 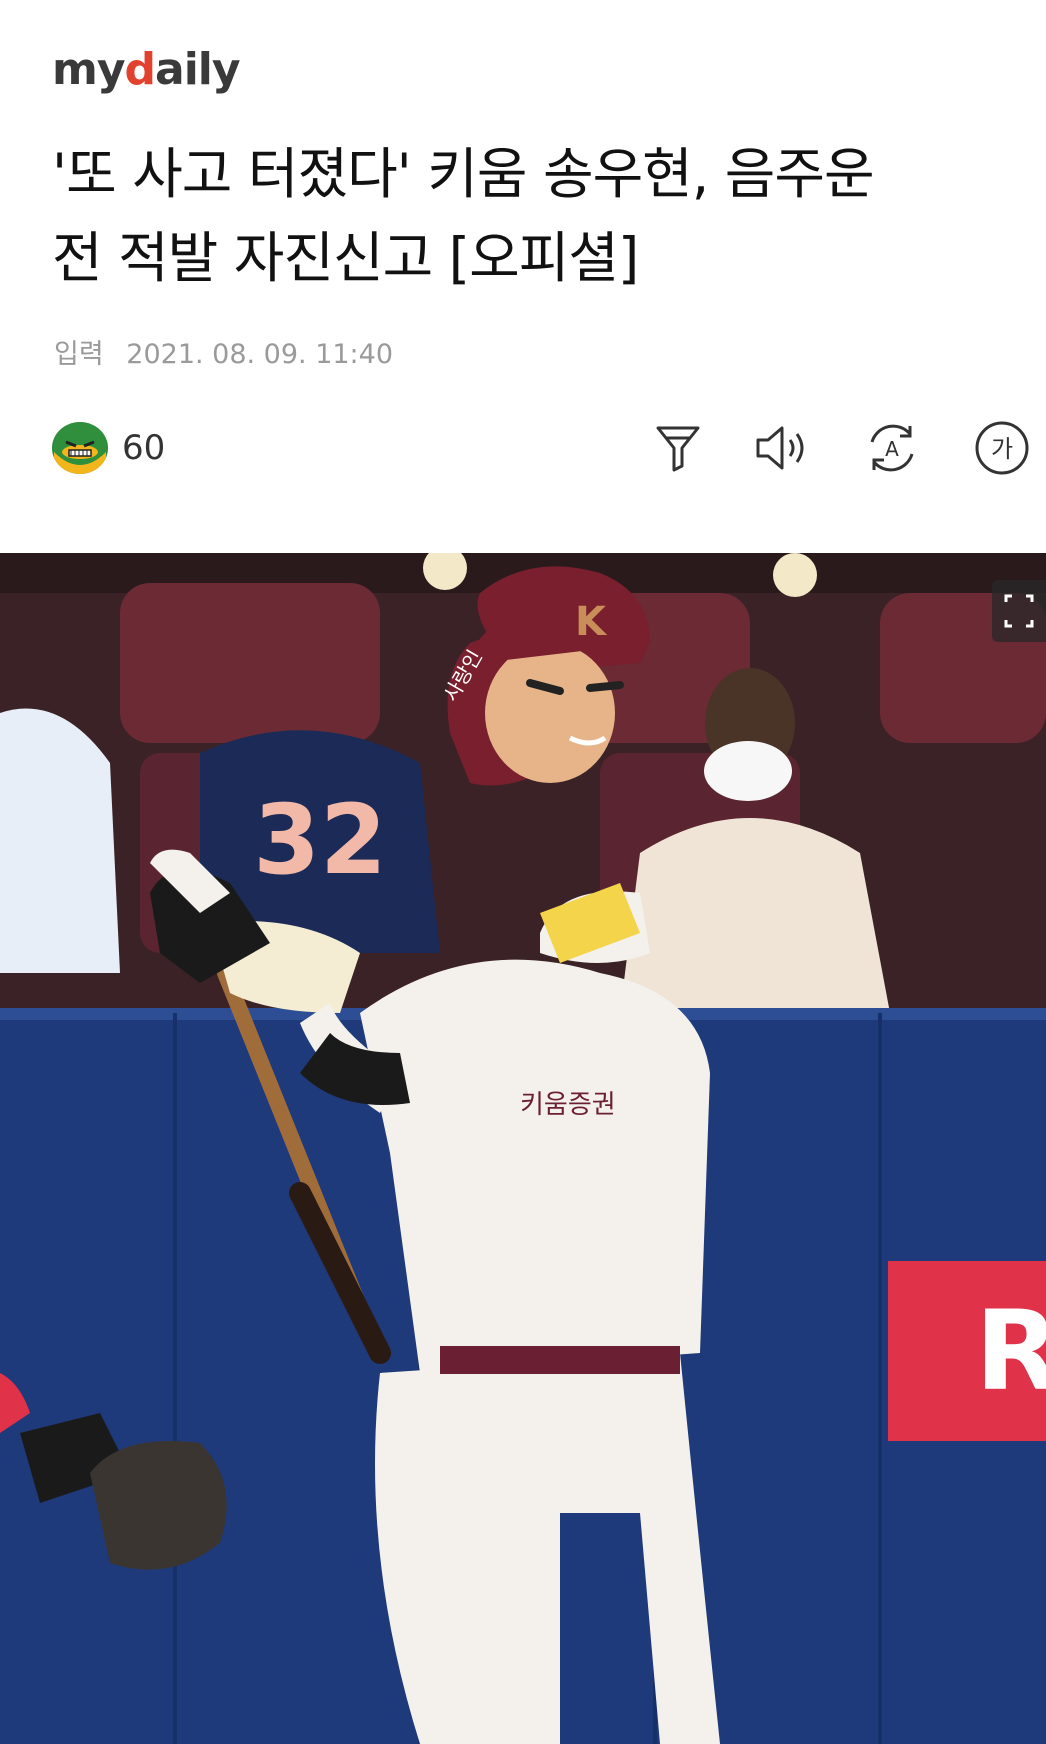 What do you see at coordinates (89, 69) in the screenshot?
I see `logo-text-prefix: my` at bounding box center [89, 69].